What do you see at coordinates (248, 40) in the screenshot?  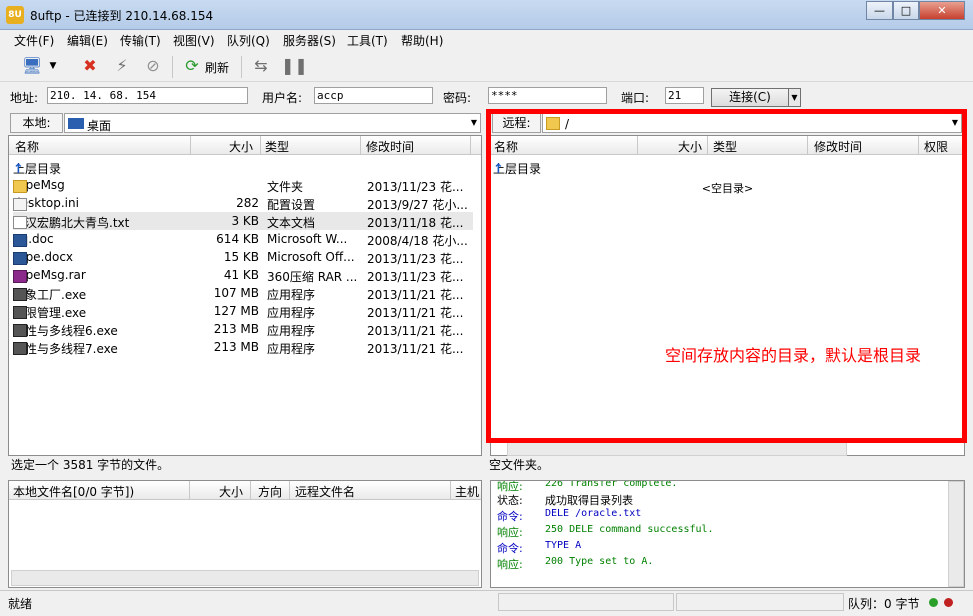 I see `menu-queue: 队列(Q)` at bounding box center [248, 40].